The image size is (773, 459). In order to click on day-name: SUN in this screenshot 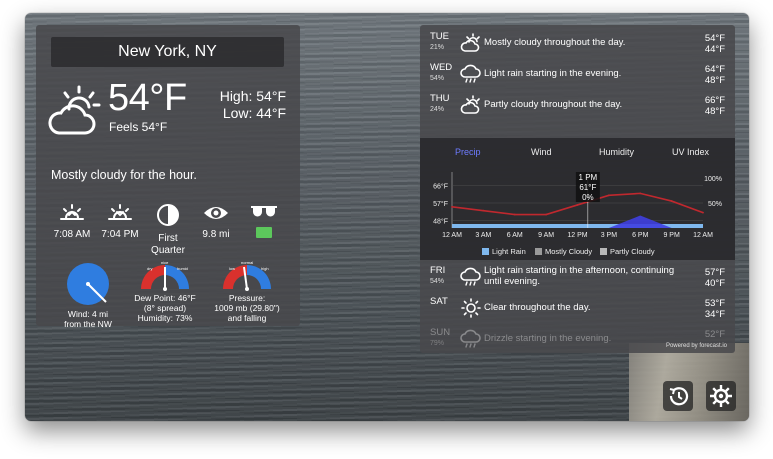, I will do `click(440, 332)`.